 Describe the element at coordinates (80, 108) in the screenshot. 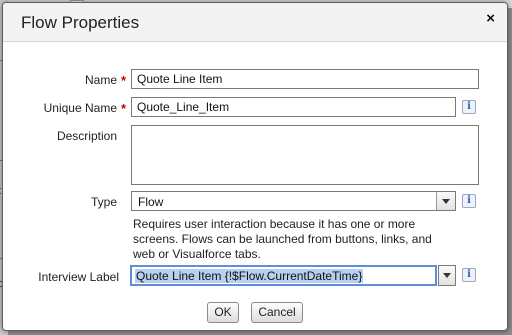

I see `unique-name-label: Unique Name` at that location.